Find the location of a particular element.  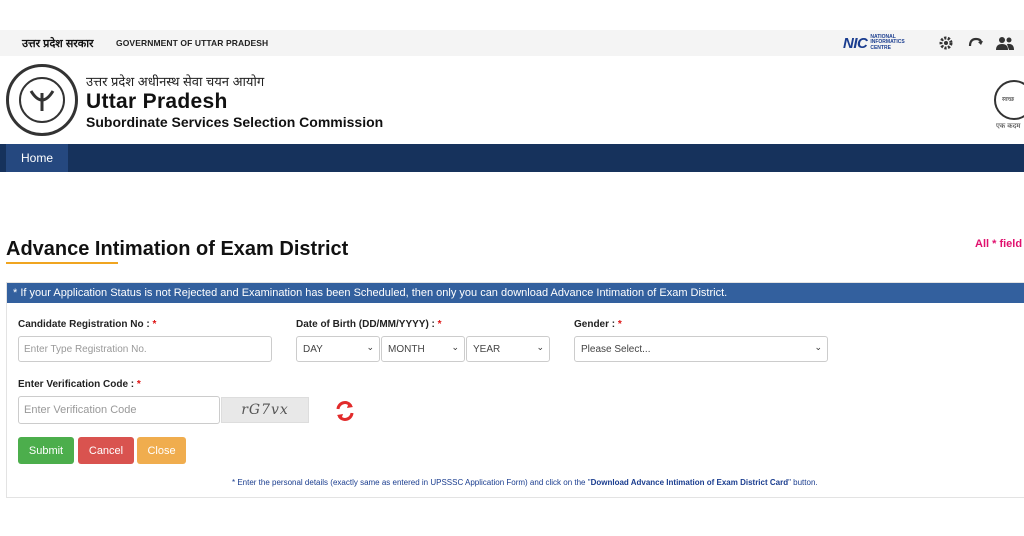

dob-month-select: MONTH ⌄ is located at coordinates (423, 349).